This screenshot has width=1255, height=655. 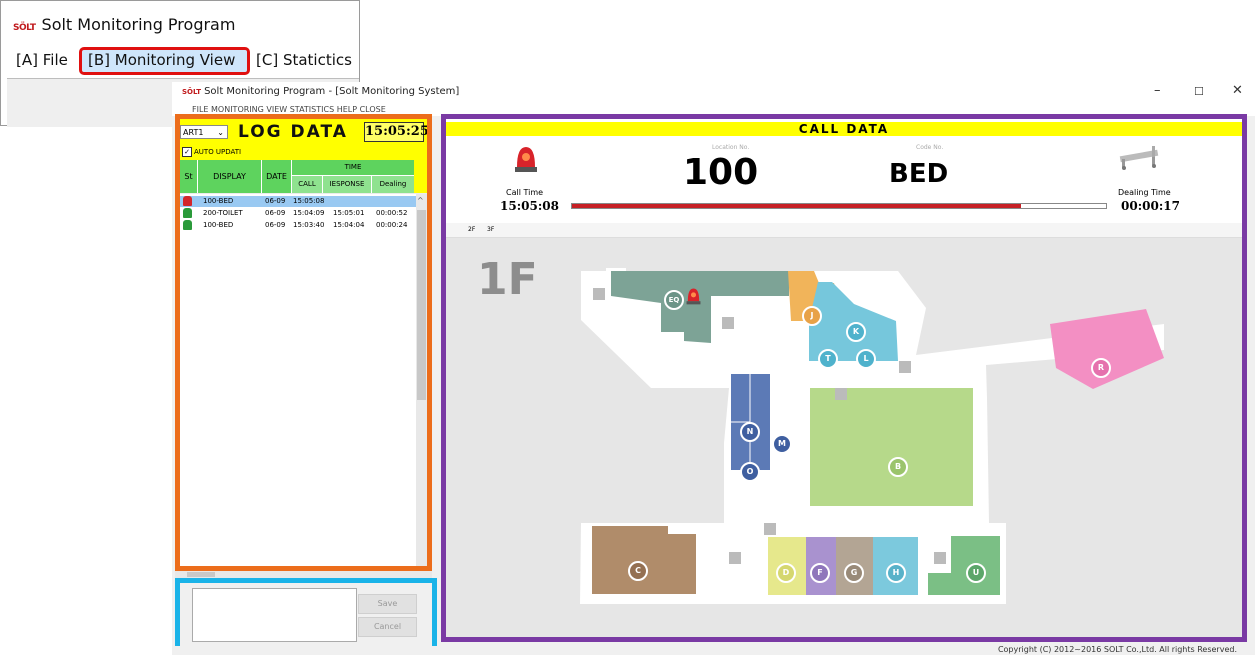 What do you see at coordinates (138, 24) in the screenshot?
I see `small-window-title-text: Solt Monitoring Program` at bounding box center [138, 24].